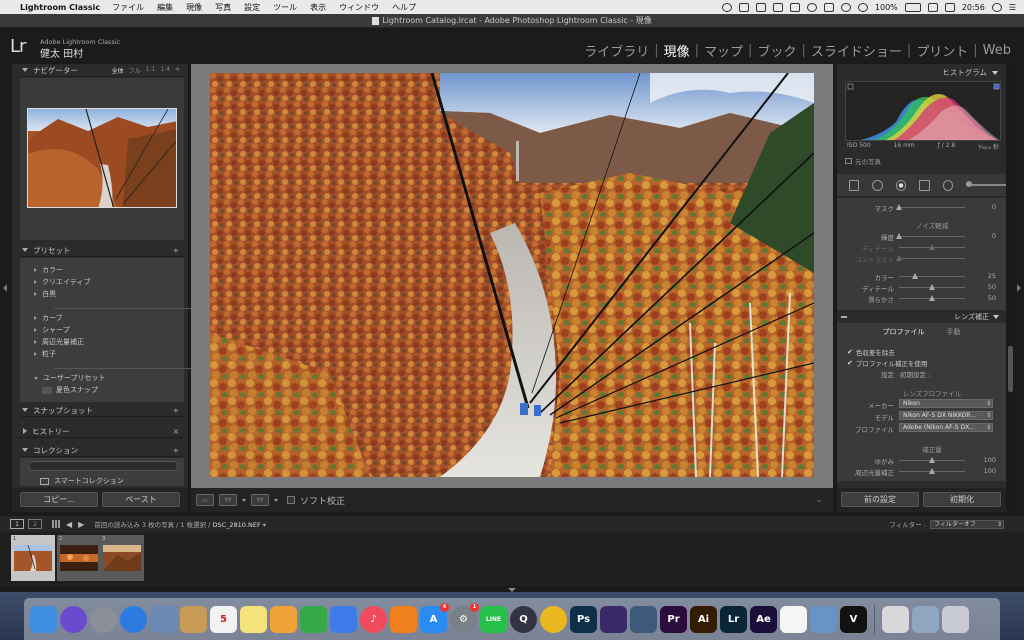 The width and height of the screenshot is (1024, 640). I want to click on image-capture-icon, so click(925, 619).